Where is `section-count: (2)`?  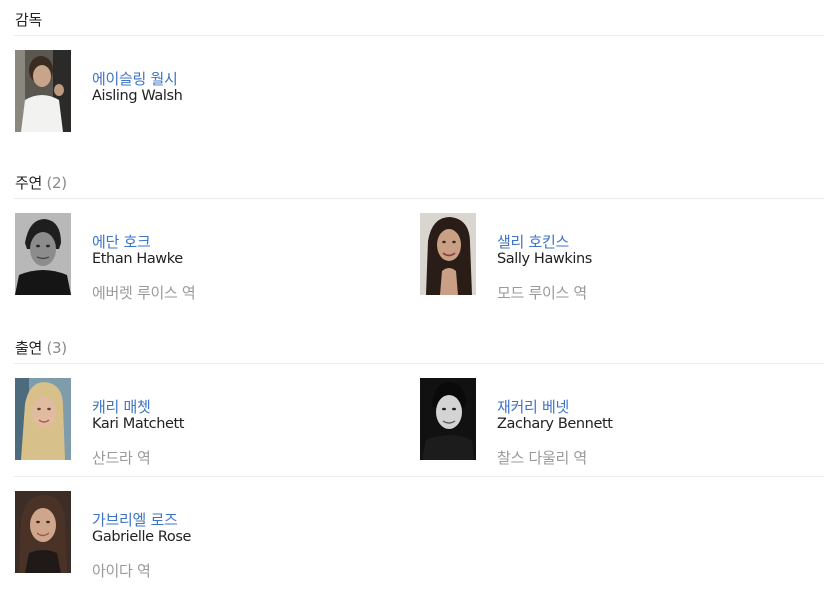
section-count: (2) is located at coordinates (56, 183).